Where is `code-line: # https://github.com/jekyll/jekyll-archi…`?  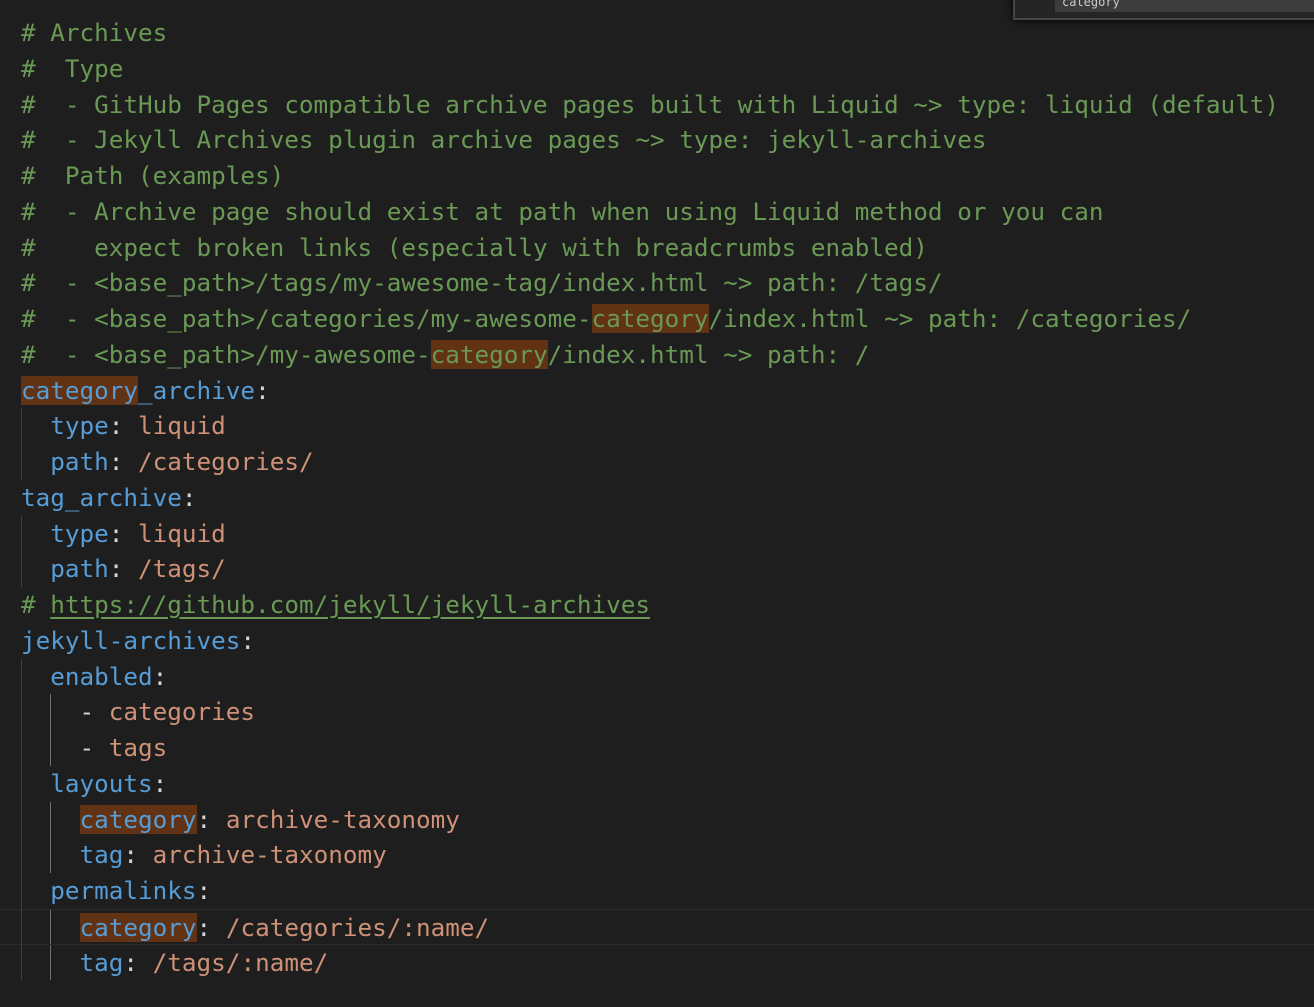 code-line: # https://github.com/jekyll/jekyll-archi… is located at coordinates (657, 605).